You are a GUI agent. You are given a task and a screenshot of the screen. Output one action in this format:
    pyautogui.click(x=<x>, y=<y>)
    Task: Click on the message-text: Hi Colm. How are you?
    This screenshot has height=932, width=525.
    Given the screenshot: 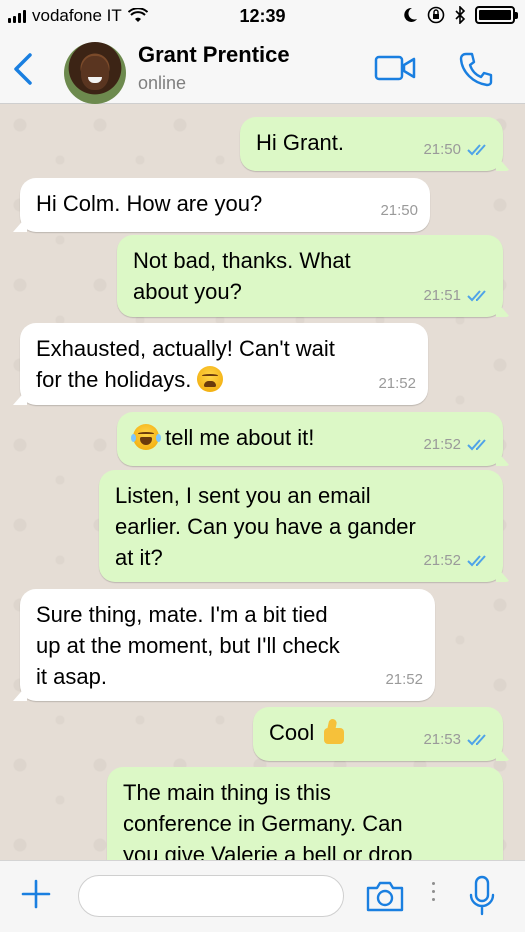 What is the action you would take?
    pyautogui.click(x=149, y=203)
    